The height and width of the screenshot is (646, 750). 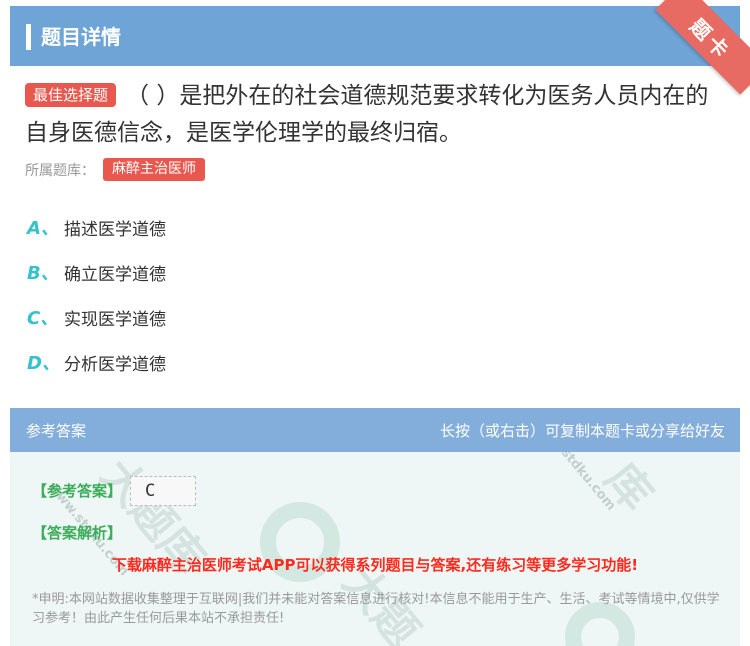 I want to click on option-letter: D、, so click(x=43, y=363).